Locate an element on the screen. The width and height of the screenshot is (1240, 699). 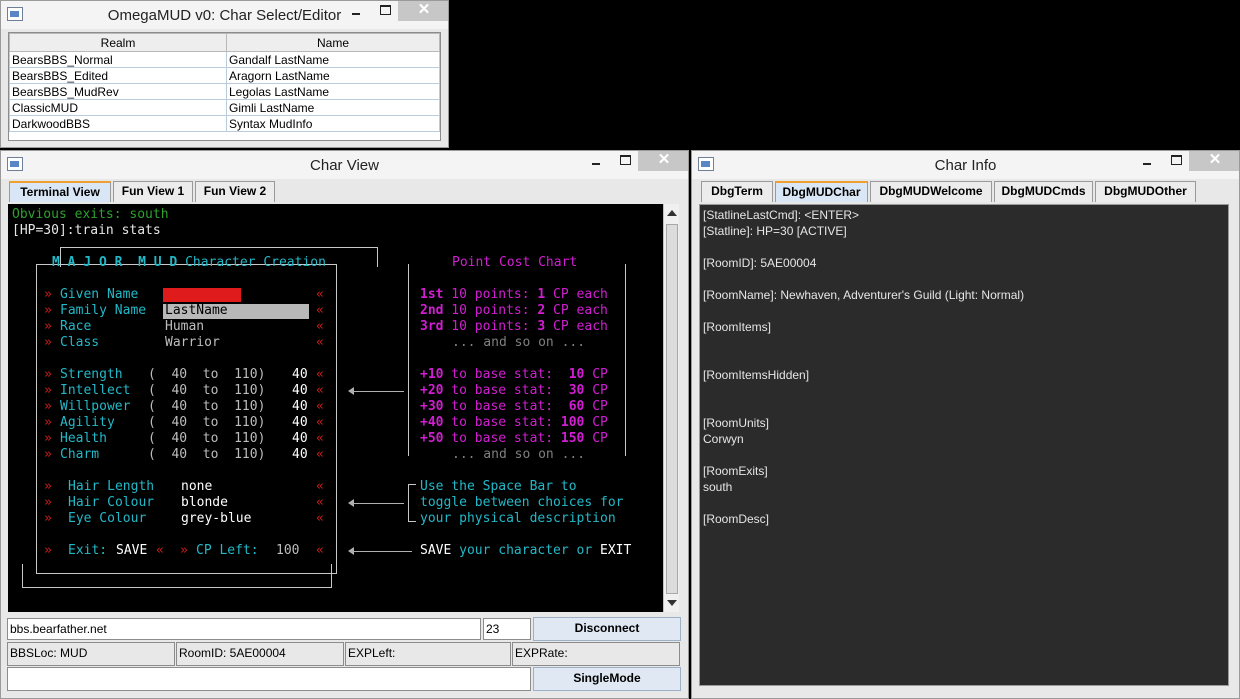
cost-line: 2nd 10 points: 2 CP each is located at coordinates (514, 311).